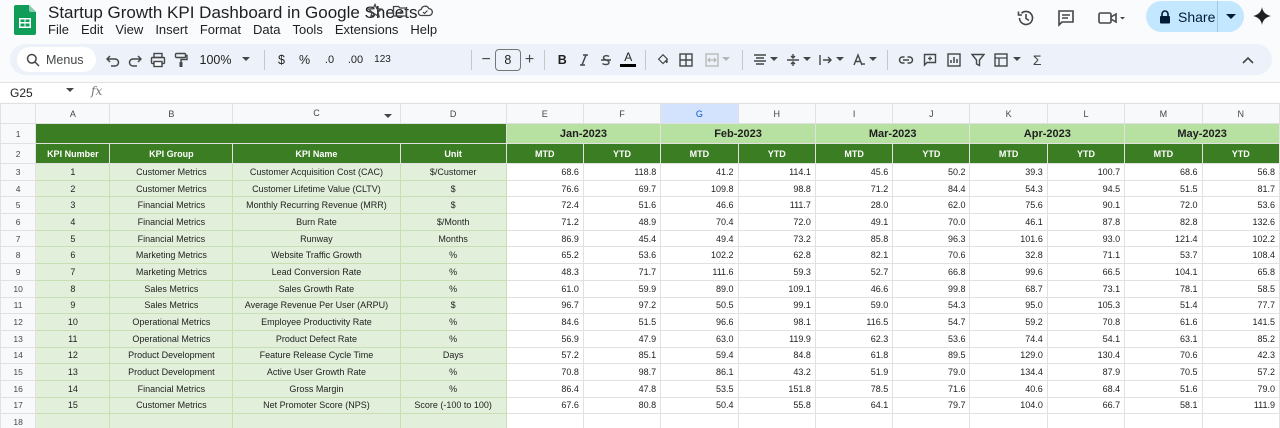 The image size is (1280, 428). Describe the element at coordinates (1008, 388) in the screenshot. I see `mtd-value-cell: 40.6` at that location.